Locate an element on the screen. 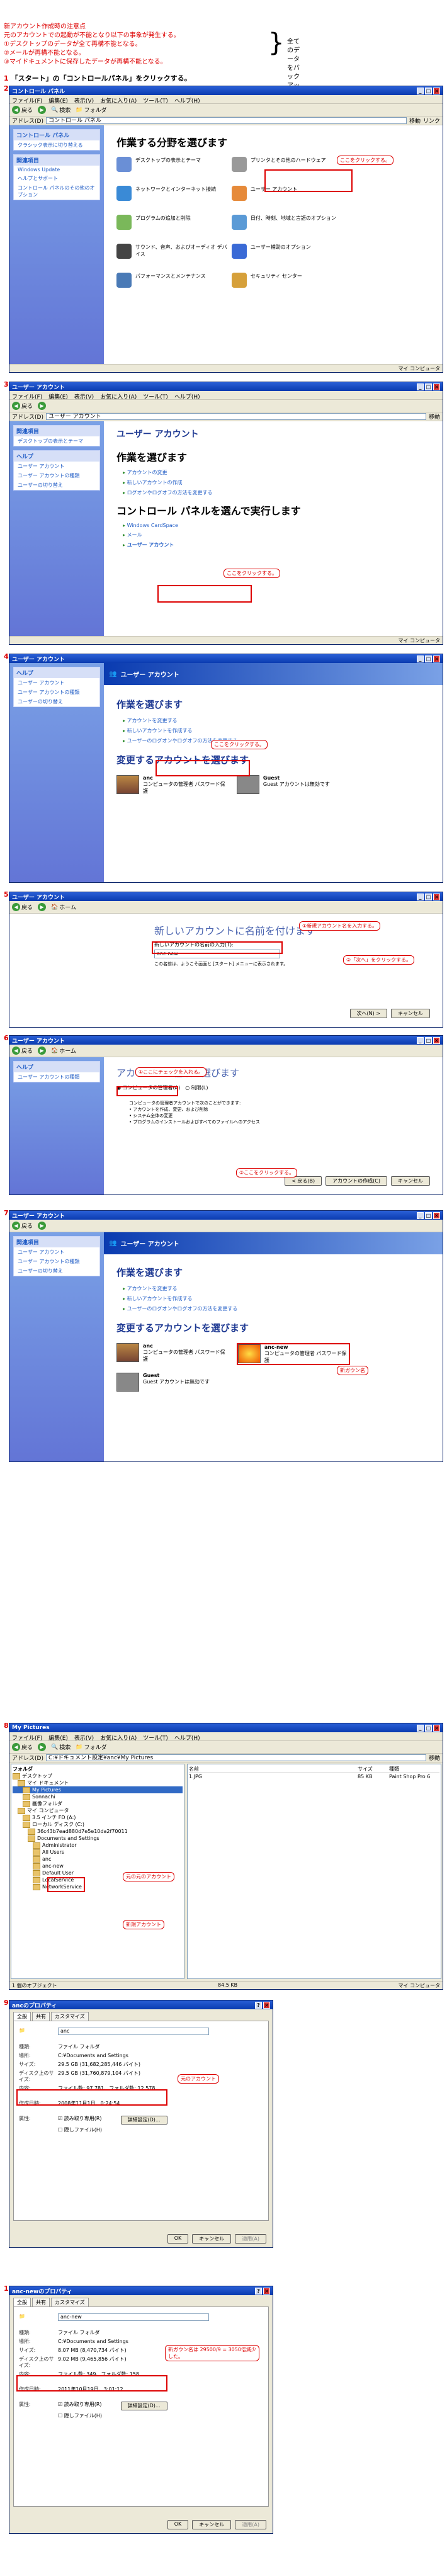 The image size is (447, 2576). tree-item: 3.5 インチ FD (A:) is located at coordinates (98, 1817).